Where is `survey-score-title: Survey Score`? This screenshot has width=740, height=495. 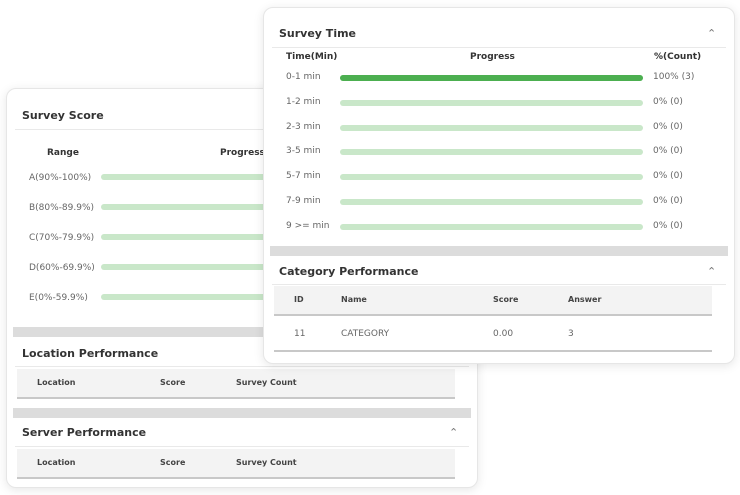 survey-score-title: Survey Score is located at coordinates (63, 115).